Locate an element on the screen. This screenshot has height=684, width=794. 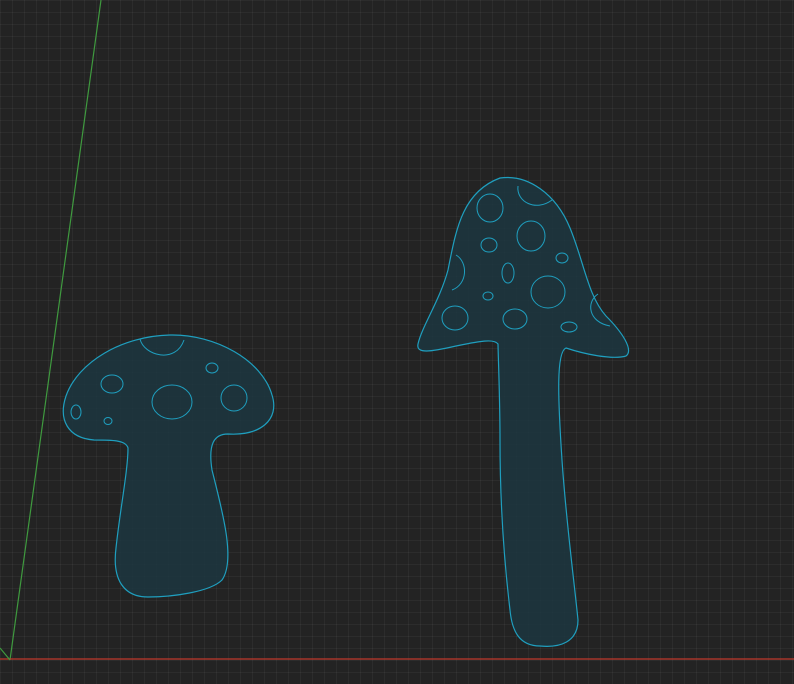
origin-marker is located at coordinates (5, 654).